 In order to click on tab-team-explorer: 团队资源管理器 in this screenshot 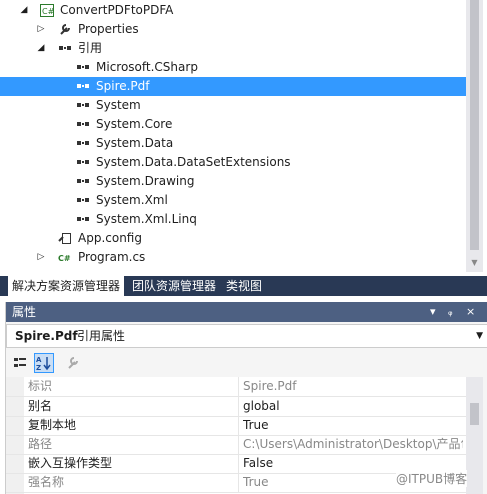, I will do `click(174, 286)`.